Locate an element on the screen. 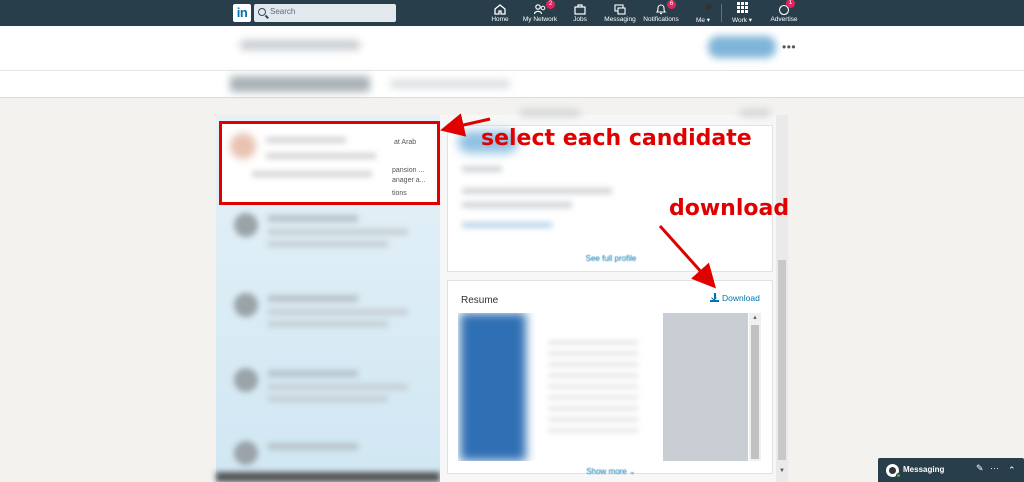  linkedin-logo: in is located at coordinates (242, 13).